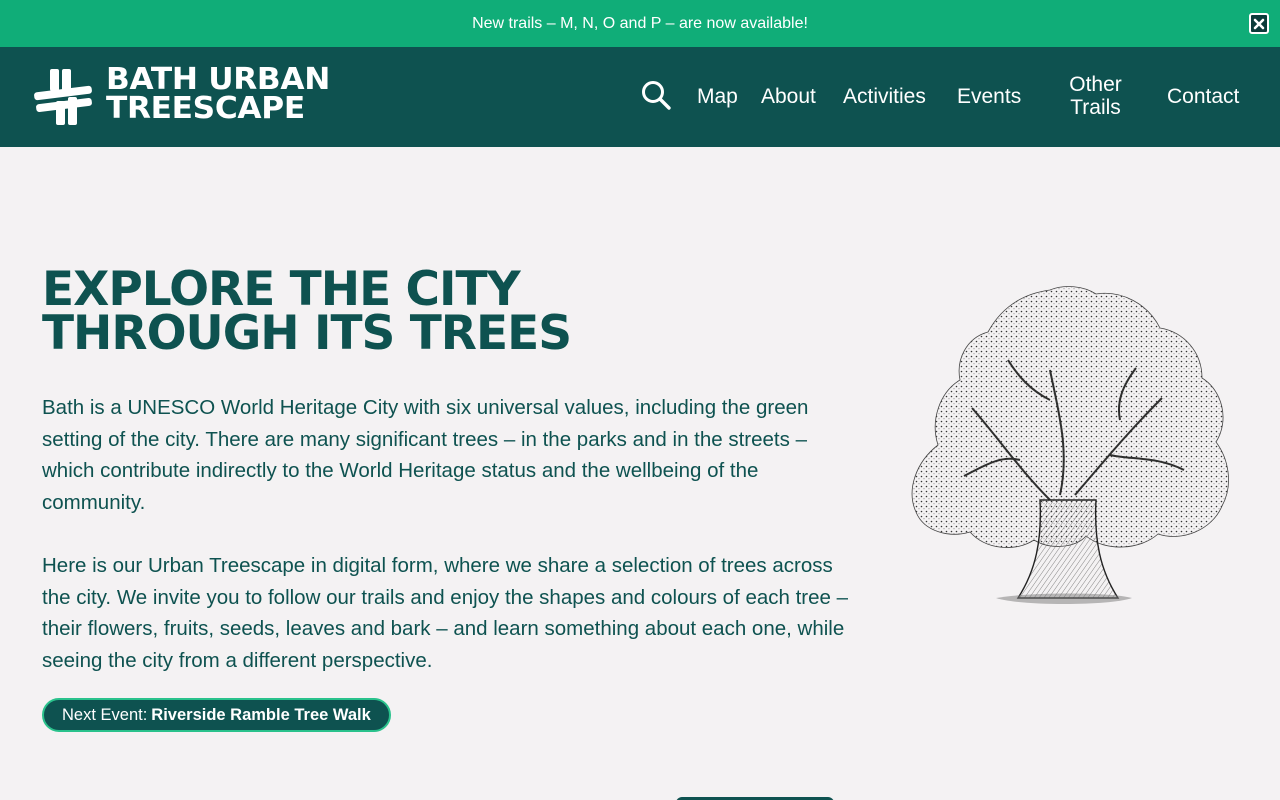  What do you see at coordinates (205, 109) in the screenshot?
I see `logo-line-2: TREESCAPE` at bounding box center [205, 109].